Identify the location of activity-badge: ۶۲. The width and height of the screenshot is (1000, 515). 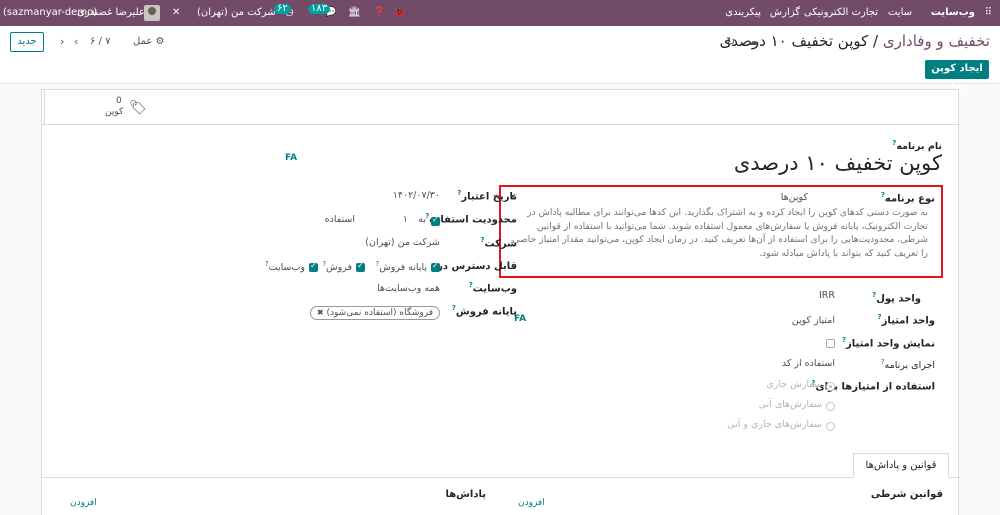
(282, 9).